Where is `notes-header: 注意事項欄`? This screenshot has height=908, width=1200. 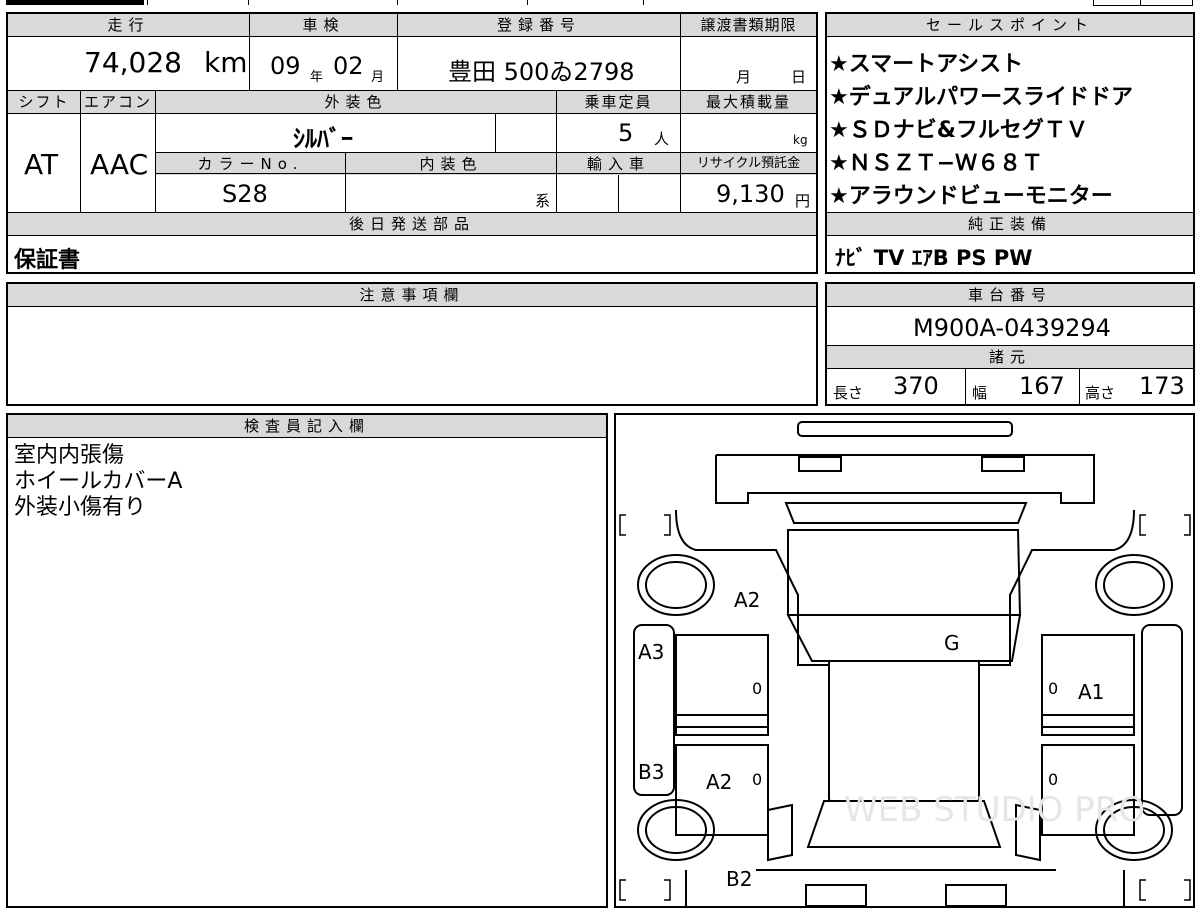 notes-header: 注意事項欄 is located at coordinates (412, 295).